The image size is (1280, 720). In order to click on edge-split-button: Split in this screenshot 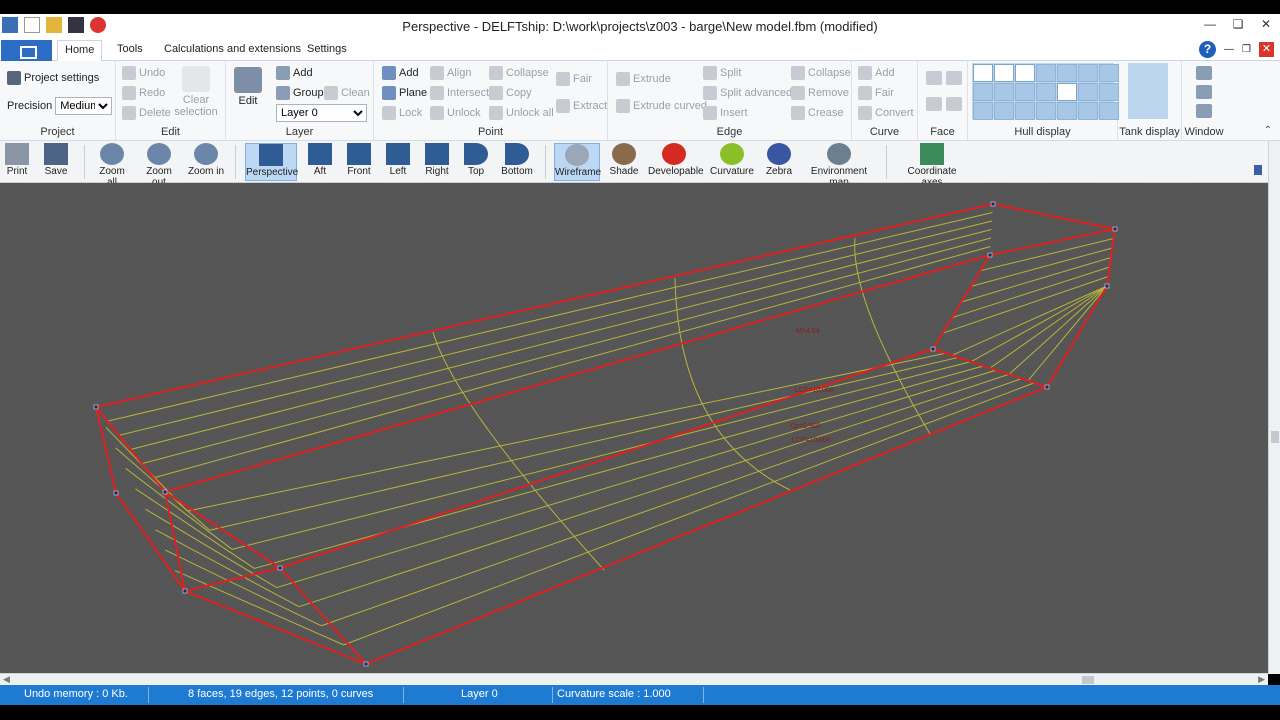, I will do `click(722, 73)`.